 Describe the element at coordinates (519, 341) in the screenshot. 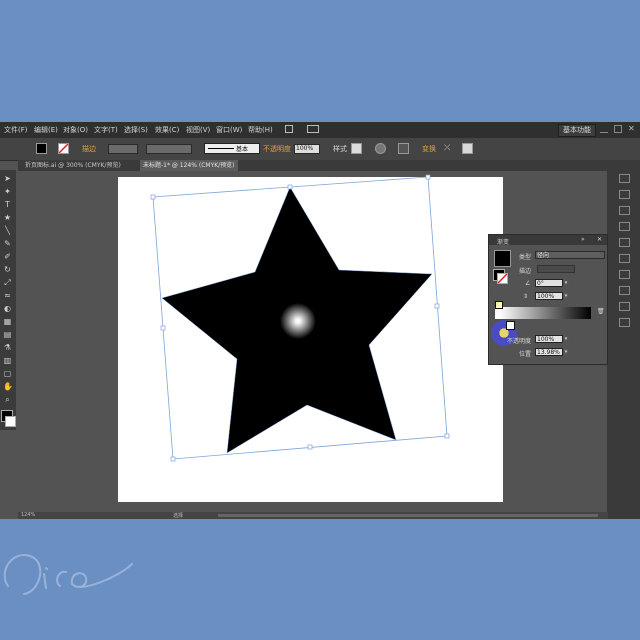

I see `opacity-label: 不透明度` at that location.